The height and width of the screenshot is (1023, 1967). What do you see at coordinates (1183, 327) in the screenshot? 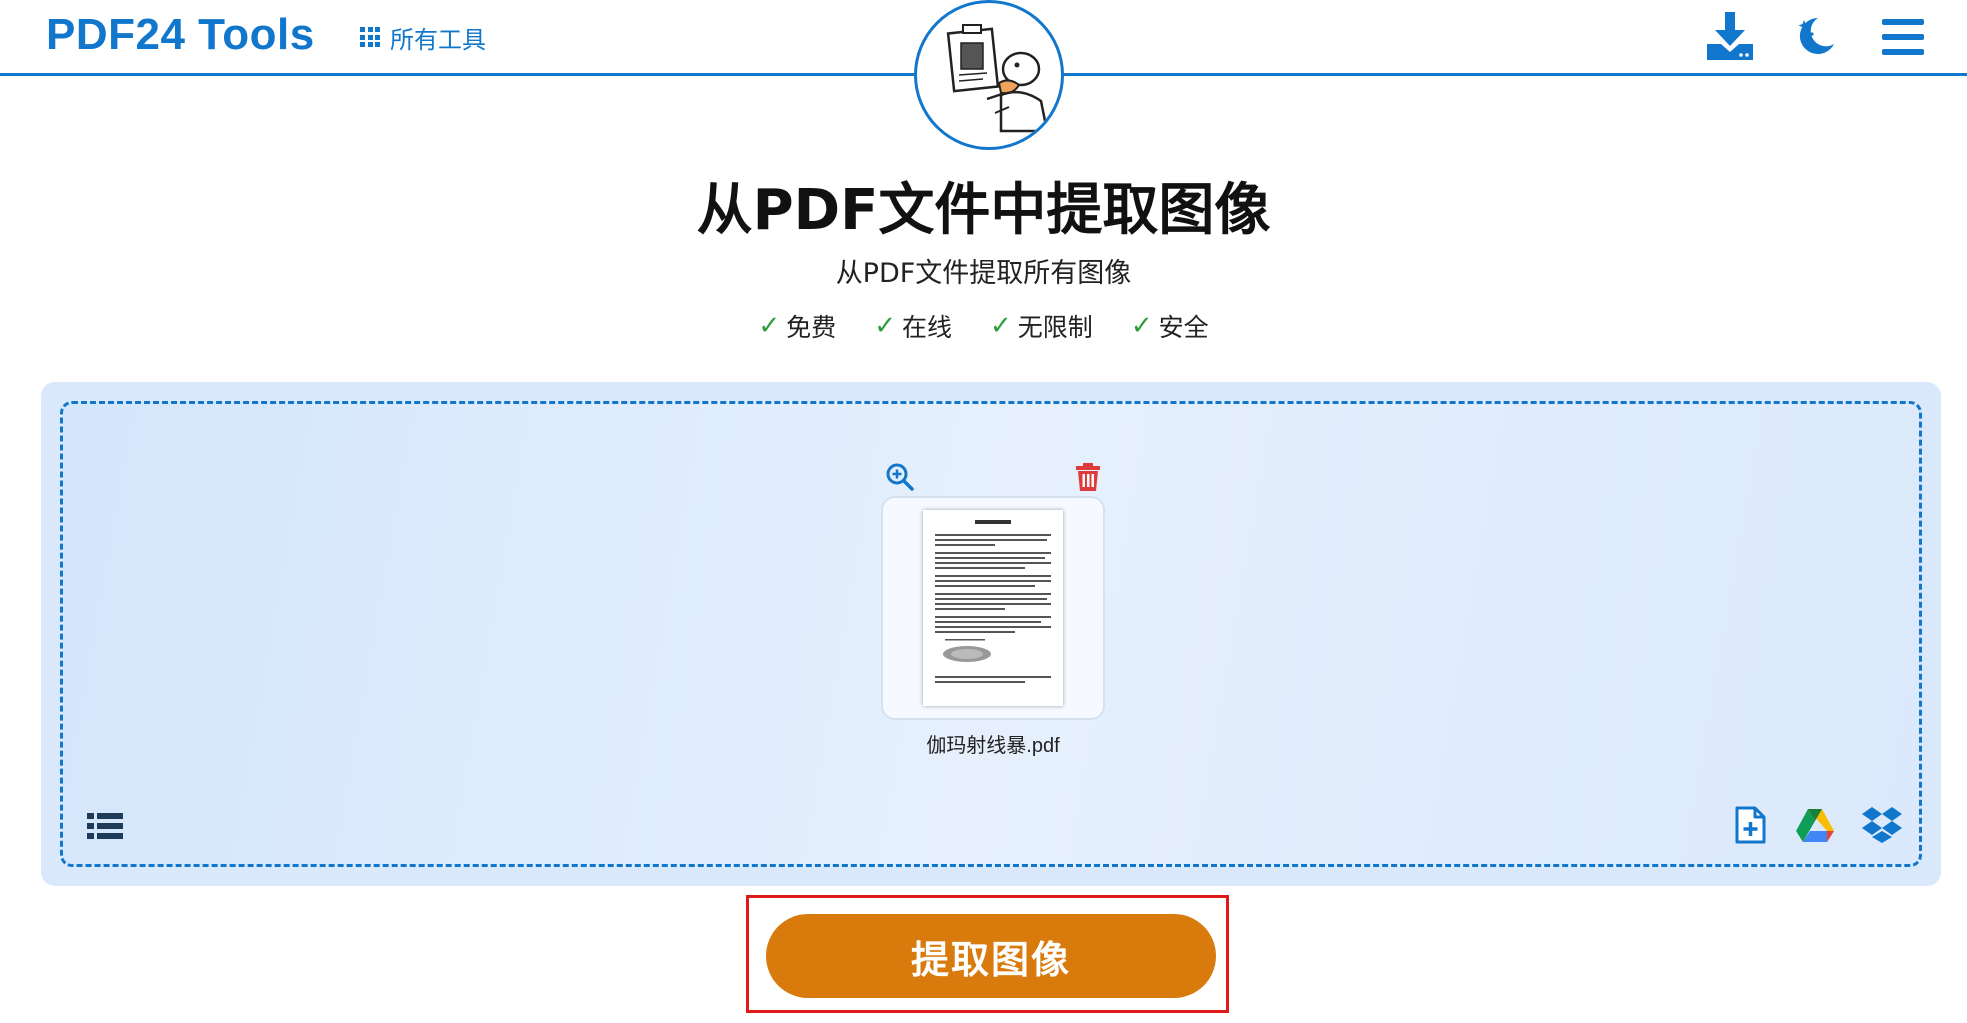
I see `feature-label: 安全` at bounding box center [1183, 327].